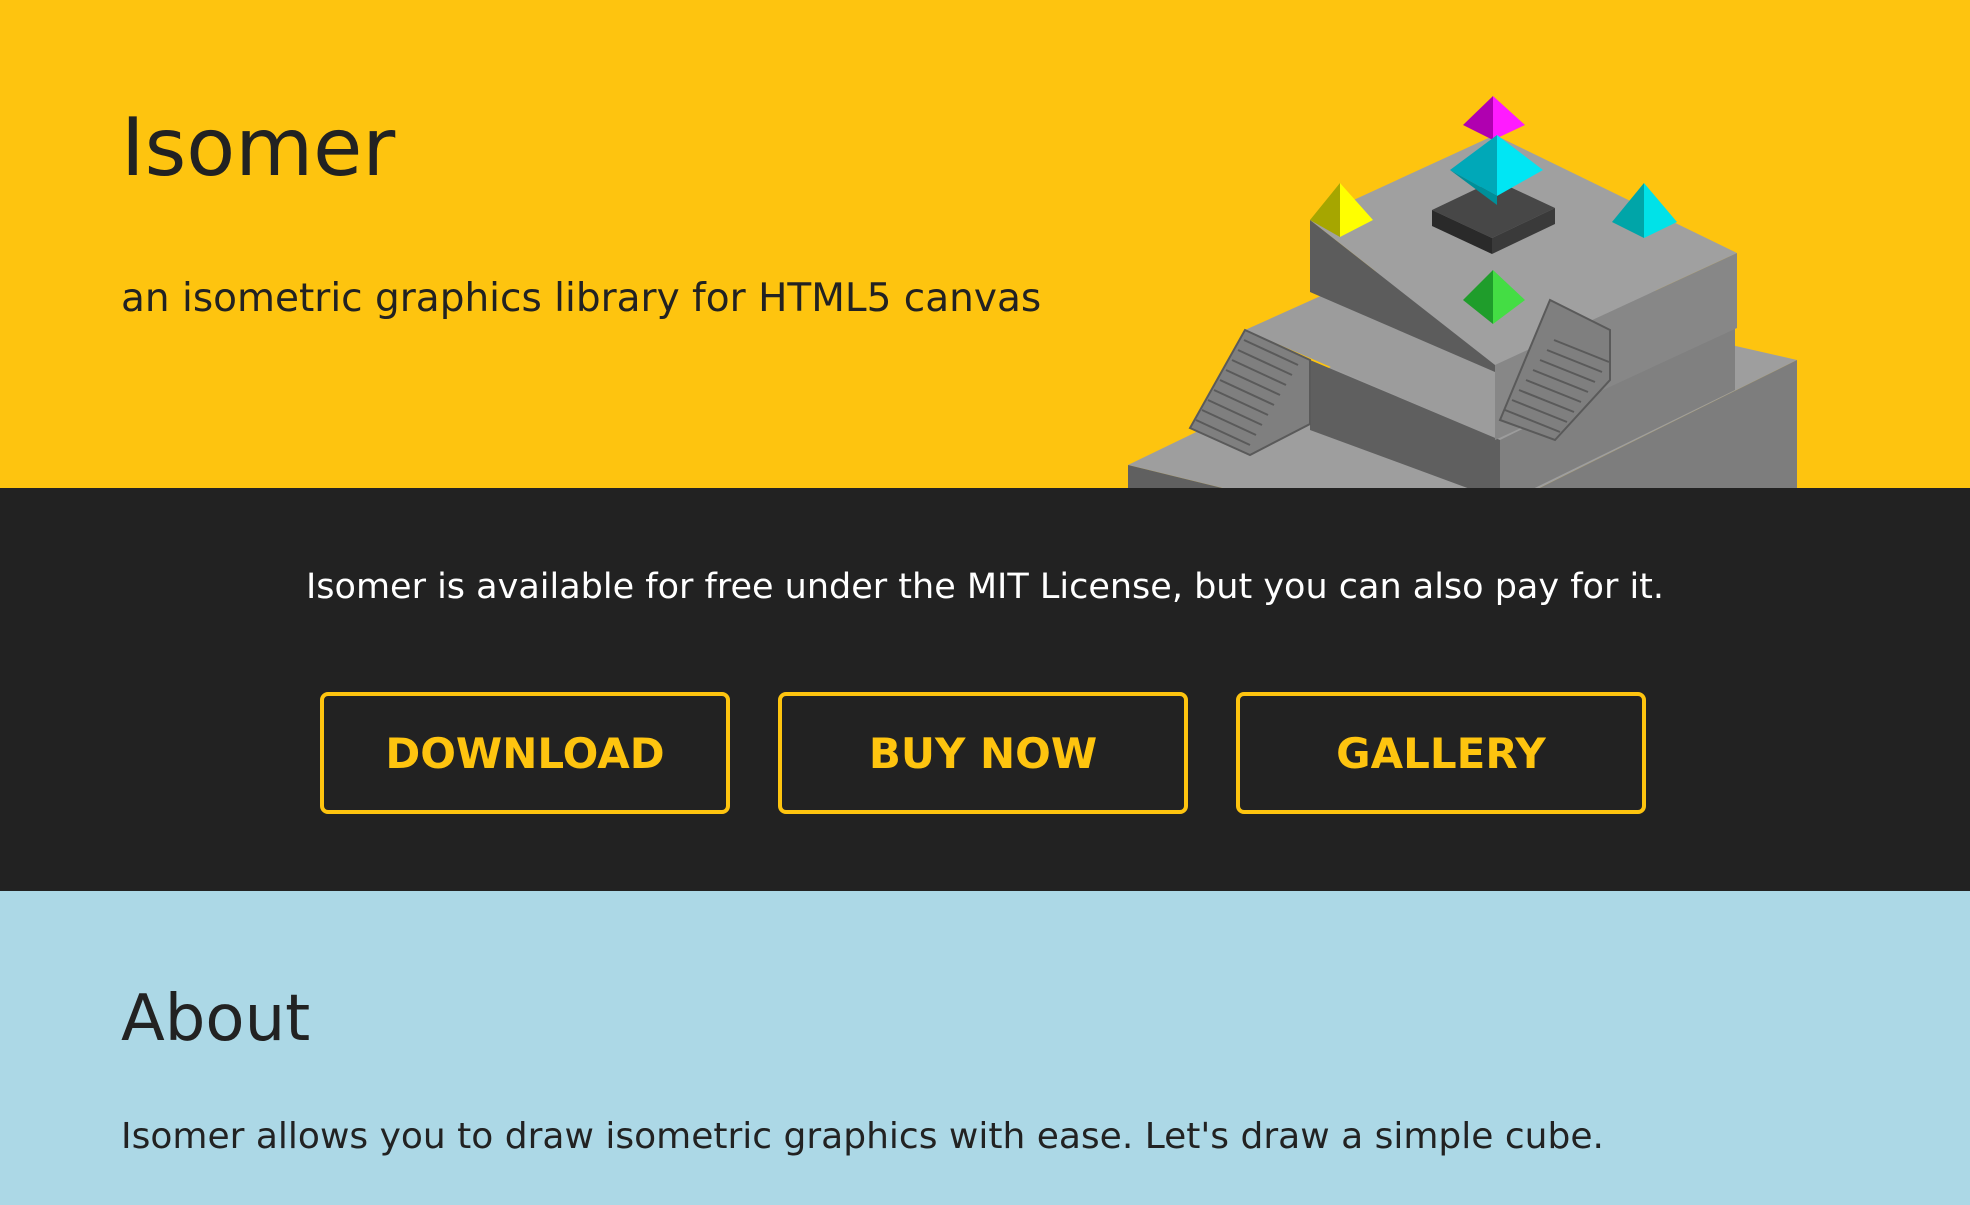 The height and width of the screenshot is (1205, 1970). Describe the element at coordinates (1441, 753) in the screenshot. I see `gallery-button: GALLERY` at that location.